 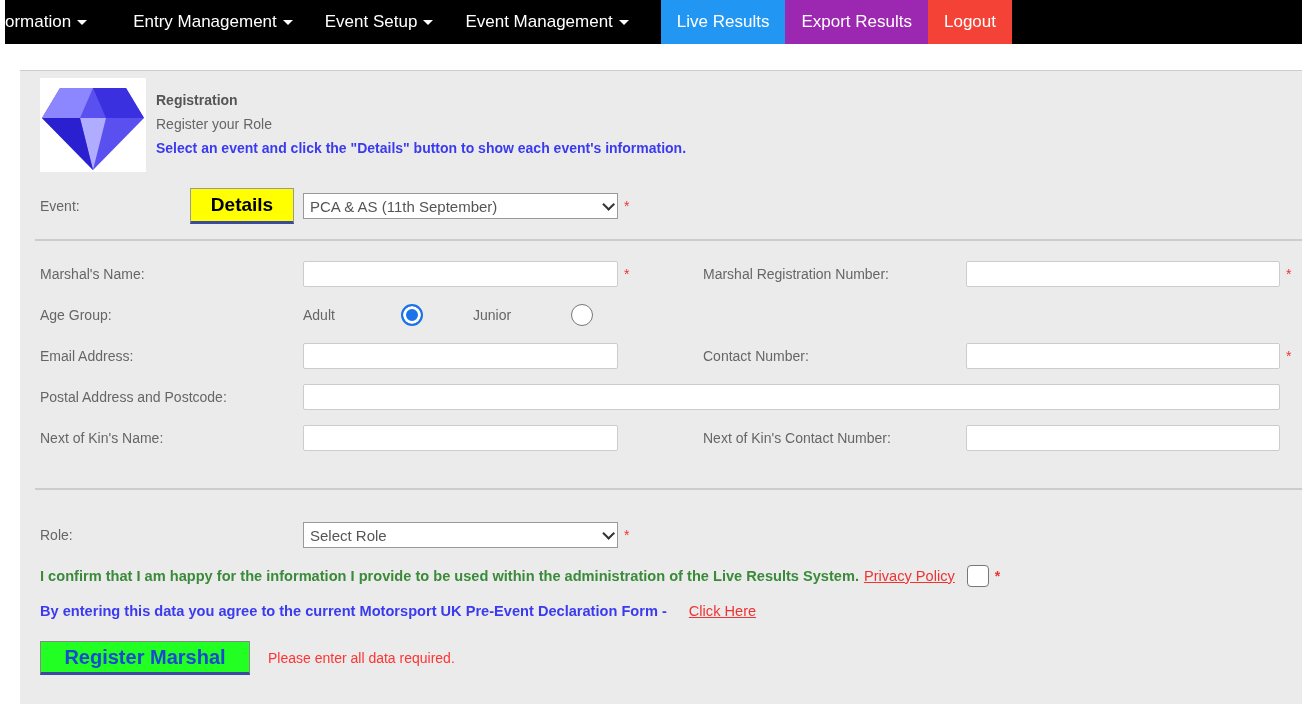 What do you see at coordinates (214, 124) in the screenshot?
I see `page-subtitle: Register your Role` at bounding box center [214, 124].